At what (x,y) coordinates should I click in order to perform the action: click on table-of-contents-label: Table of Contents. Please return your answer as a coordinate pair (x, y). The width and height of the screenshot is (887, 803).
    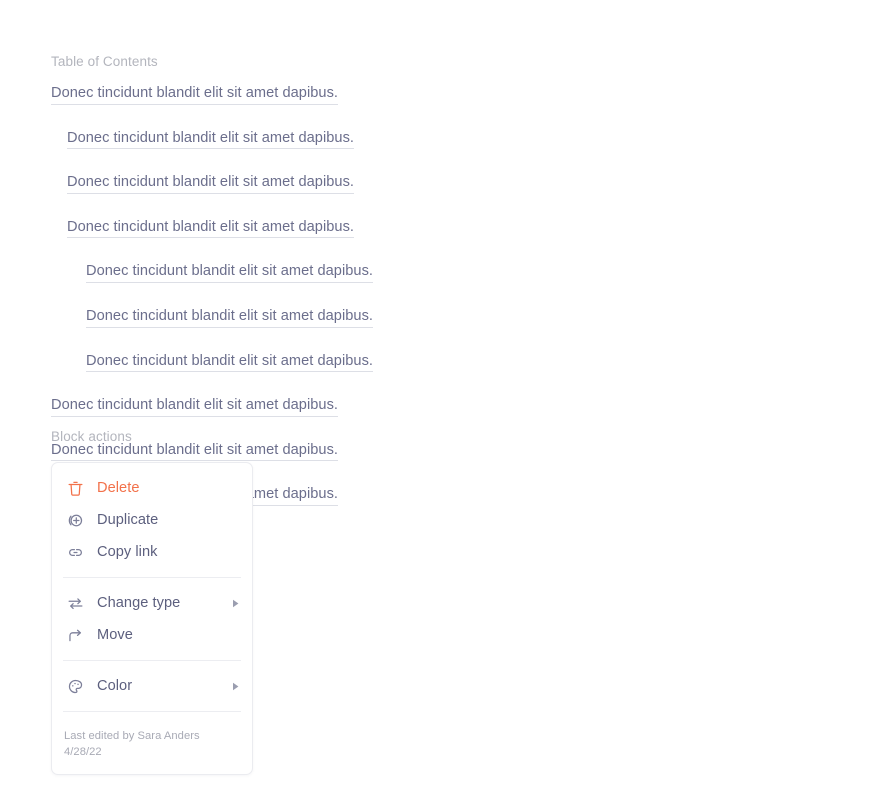
    Looking at the image, I should click on (104, 61).